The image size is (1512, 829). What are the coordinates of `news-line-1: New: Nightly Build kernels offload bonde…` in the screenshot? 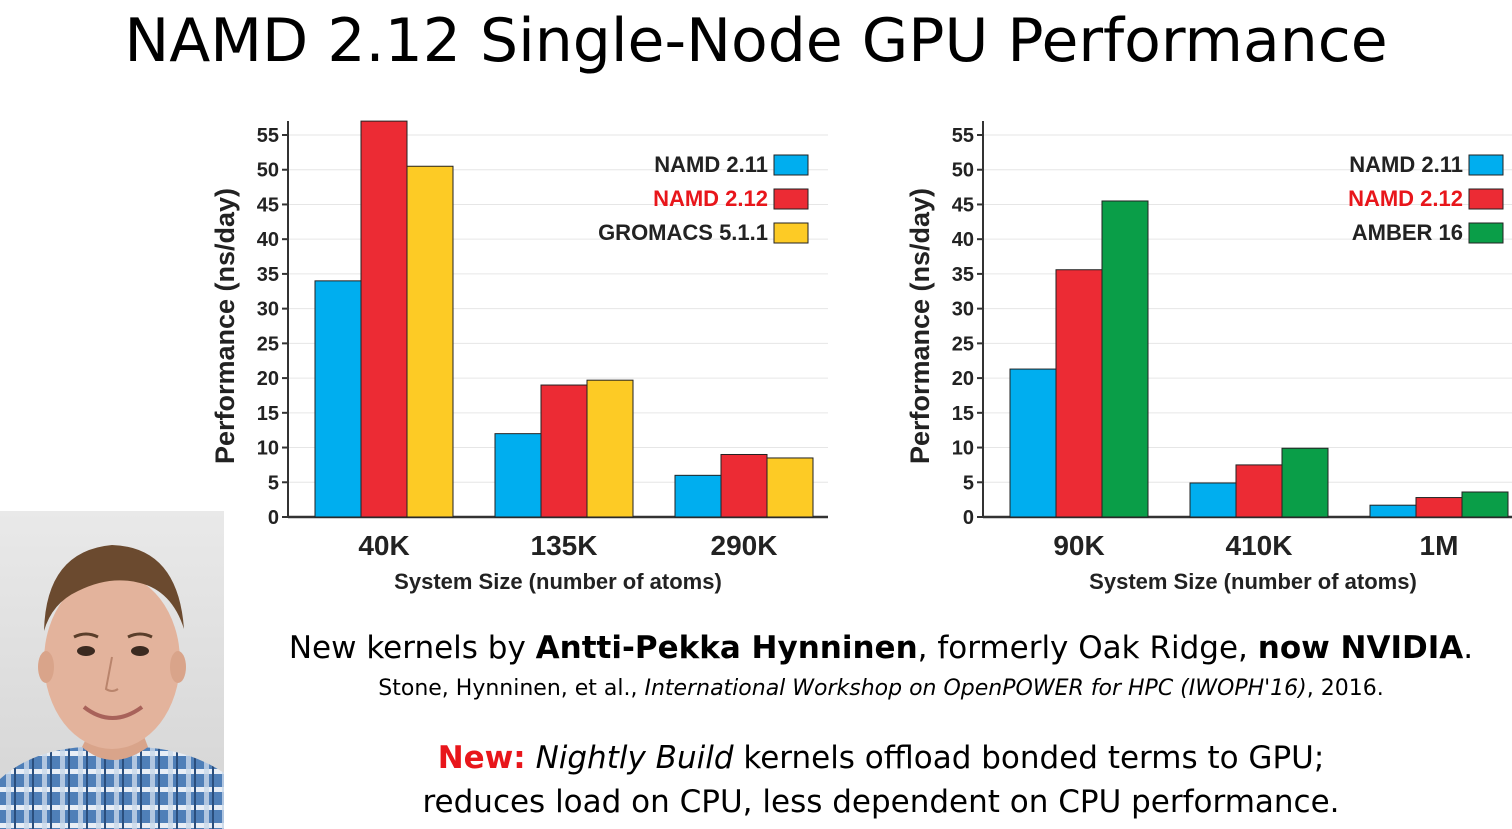 It's located at (881, 758).